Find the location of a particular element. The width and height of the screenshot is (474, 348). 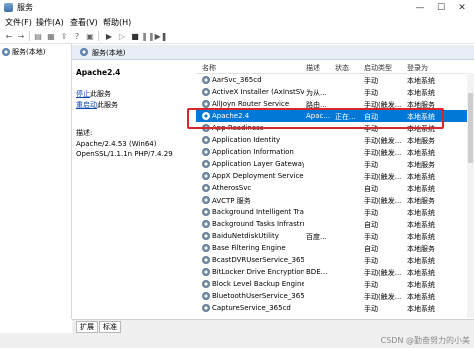

service-row: Background Tasks Infrastru... 自动 本地系统 is located at coordinates (335, 224).